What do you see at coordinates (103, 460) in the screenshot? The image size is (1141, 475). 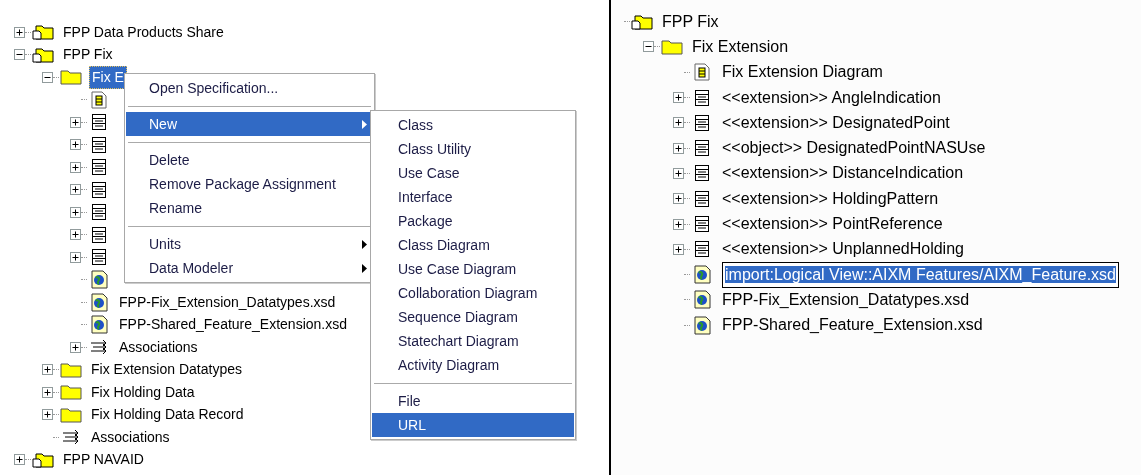 I see `tree-item: FPP NAVAID` at bounding box center [103, 460].